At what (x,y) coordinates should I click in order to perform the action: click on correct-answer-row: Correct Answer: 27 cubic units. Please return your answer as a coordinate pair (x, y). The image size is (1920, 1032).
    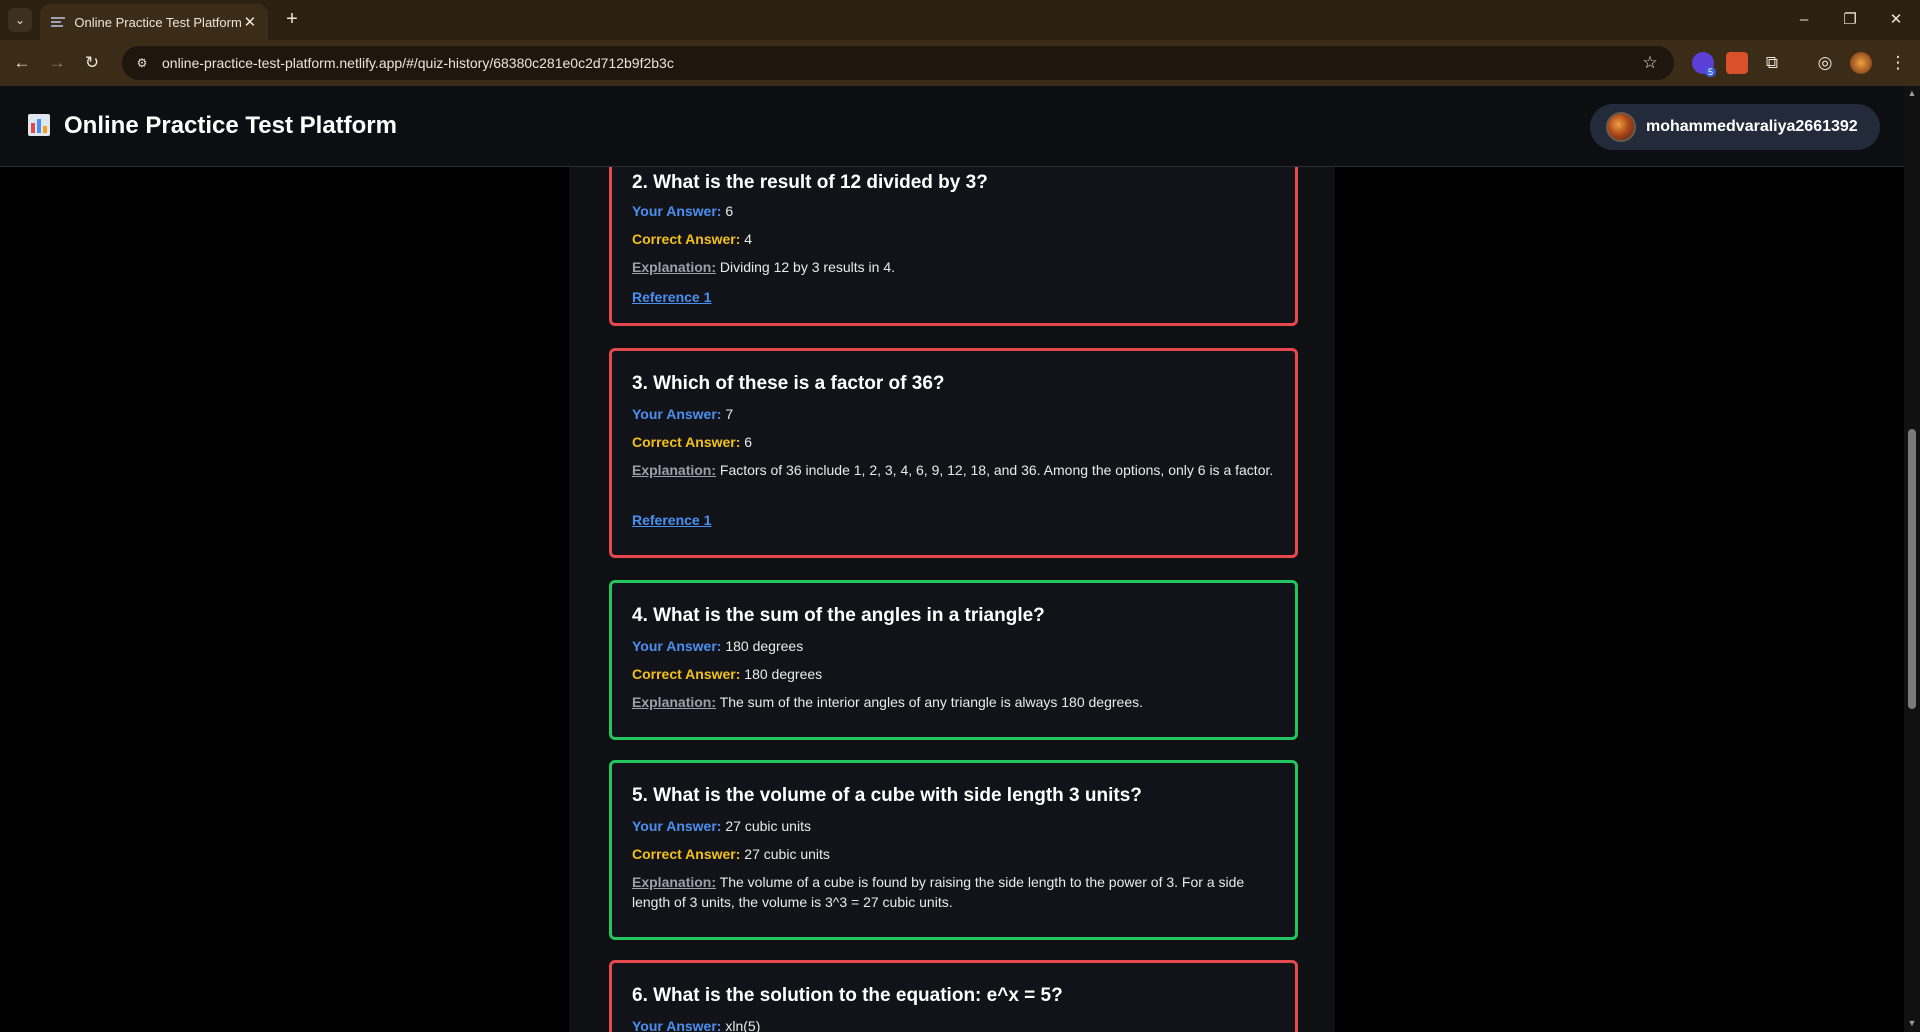
    Looking at the image, I should click on (953, 854).